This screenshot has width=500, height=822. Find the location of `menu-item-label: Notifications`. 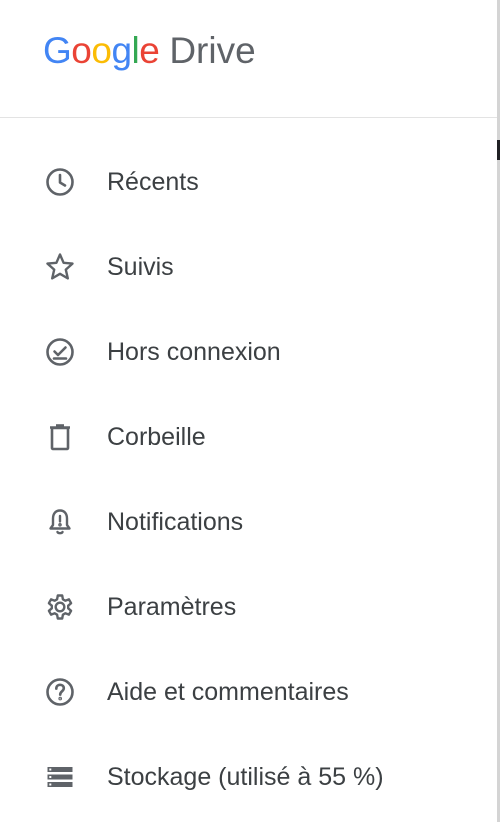

menu-item-label: Notifications is located at coordinates (175, 522).